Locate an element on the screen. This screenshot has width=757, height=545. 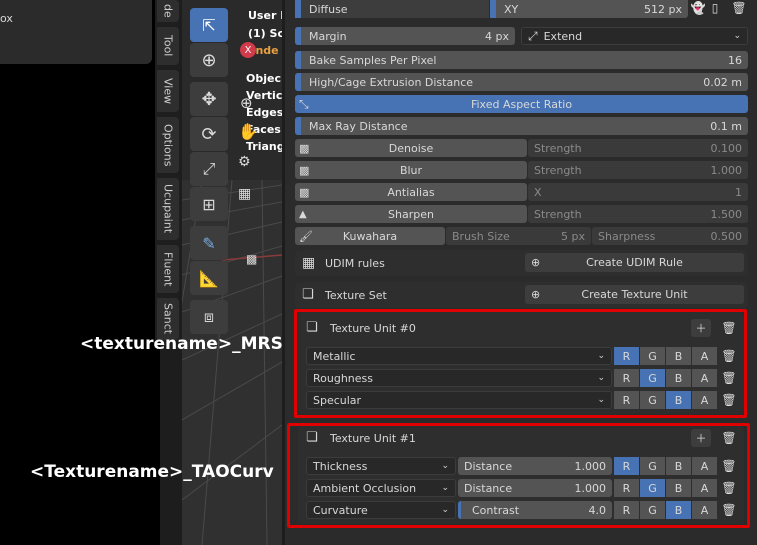
udim-label: UDIM rules is located at coordinates (355, 263).